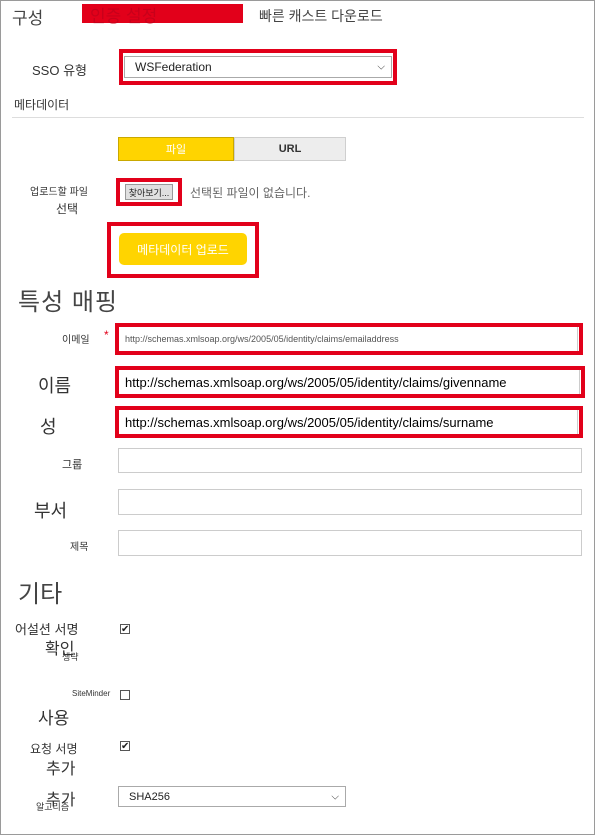 This screenshot has height=835, width=595. I want to click on assertion-signature-checkbox: ✔, so click(125, 629).